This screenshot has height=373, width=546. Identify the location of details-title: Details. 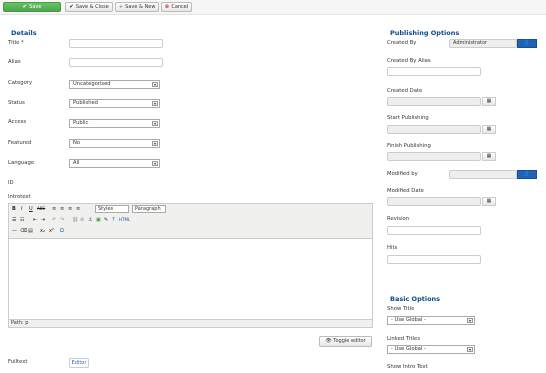
(24, 33).